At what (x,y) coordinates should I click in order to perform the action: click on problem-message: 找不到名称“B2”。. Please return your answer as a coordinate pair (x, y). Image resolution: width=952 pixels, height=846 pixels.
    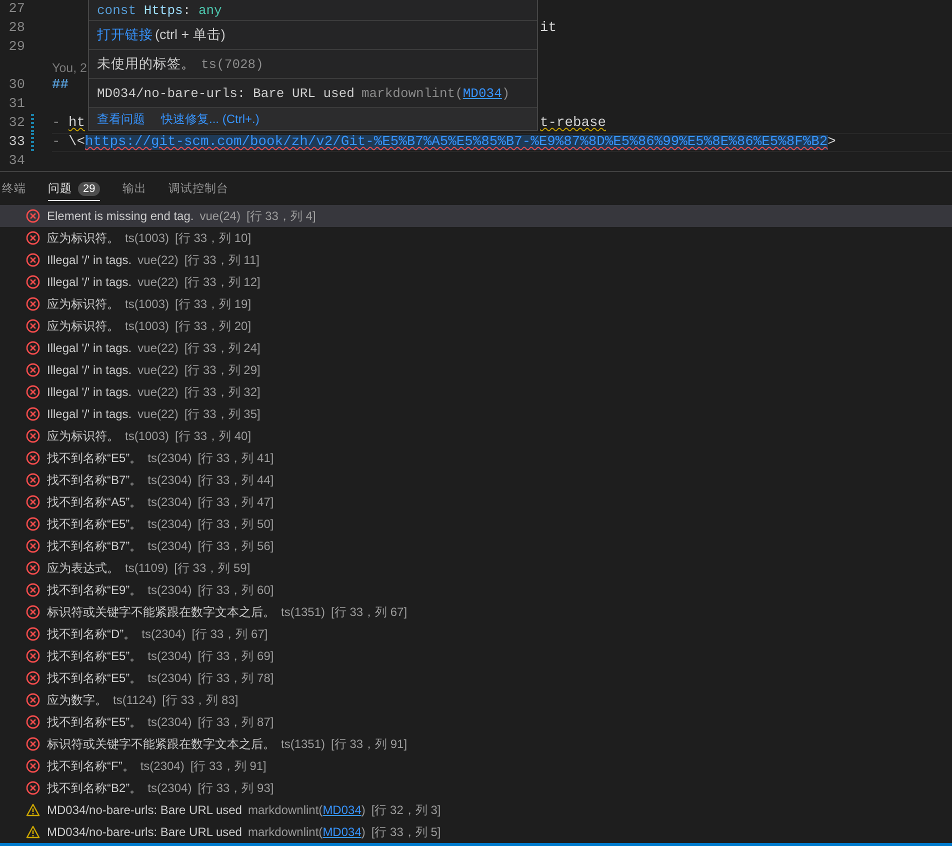
    Looking at the image, I should click on (94, 788).